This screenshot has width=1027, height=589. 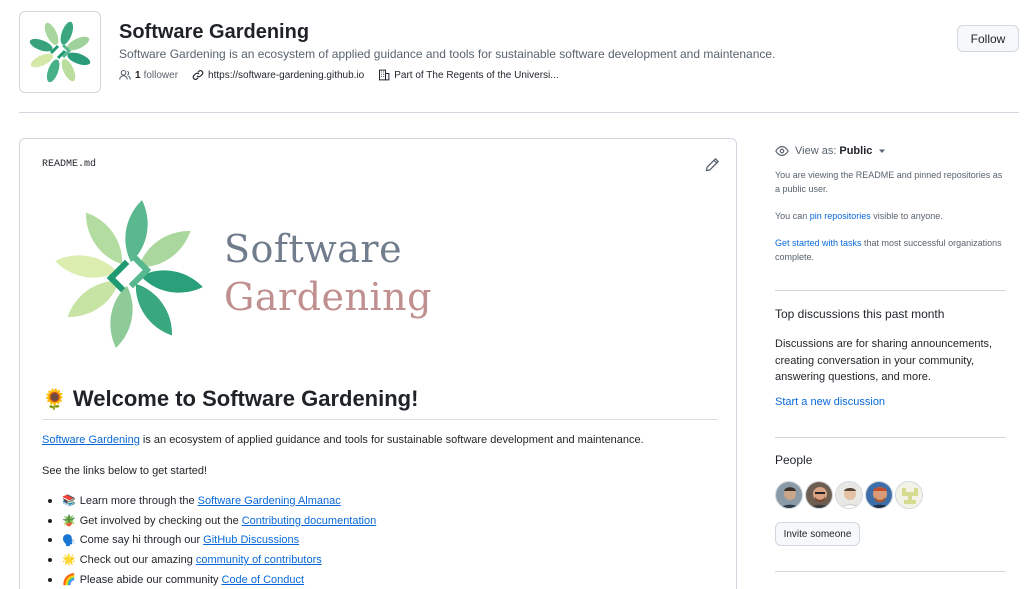 What do you see at coordinates (906, 216) in the screenshot?
I see `pin-suffix: visible to anyone.` at bounding box center [906, 216].